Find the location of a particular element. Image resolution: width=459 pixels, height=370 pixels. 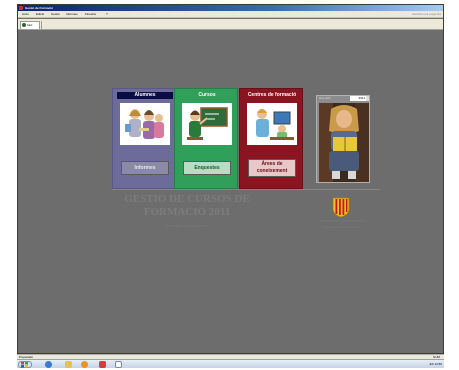

menu-edicio: Edició is located at coordinates (40, 14).